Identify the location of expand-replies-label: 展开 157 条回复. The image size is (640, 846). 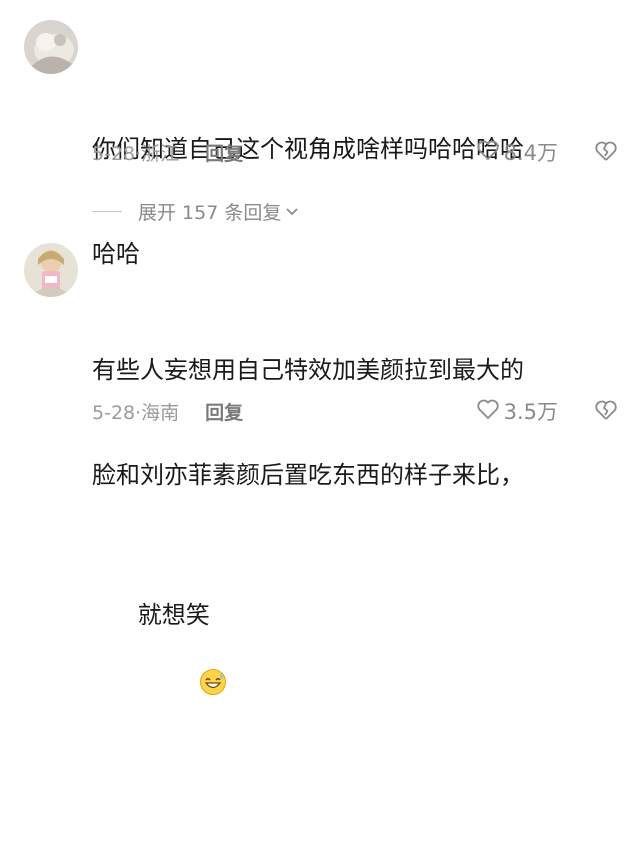
(210, 212).